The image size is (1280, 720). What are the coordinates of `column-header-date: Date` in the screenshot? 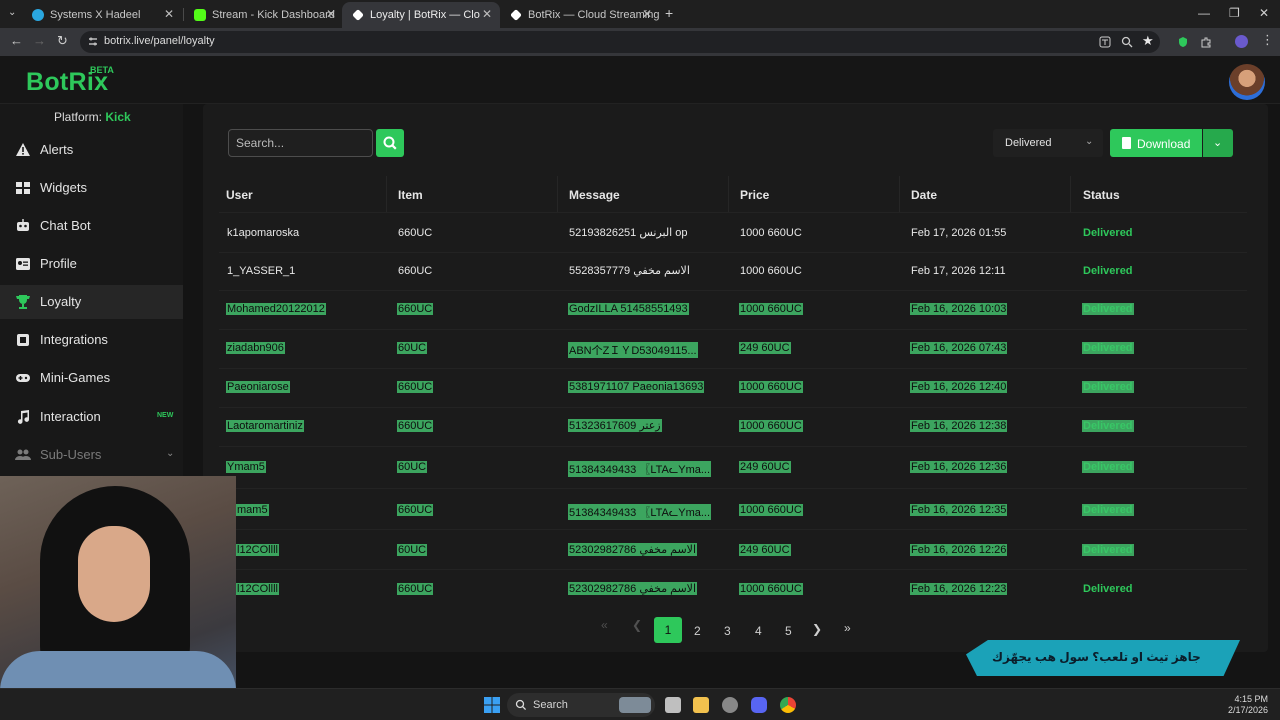 It's located at (924, 195).